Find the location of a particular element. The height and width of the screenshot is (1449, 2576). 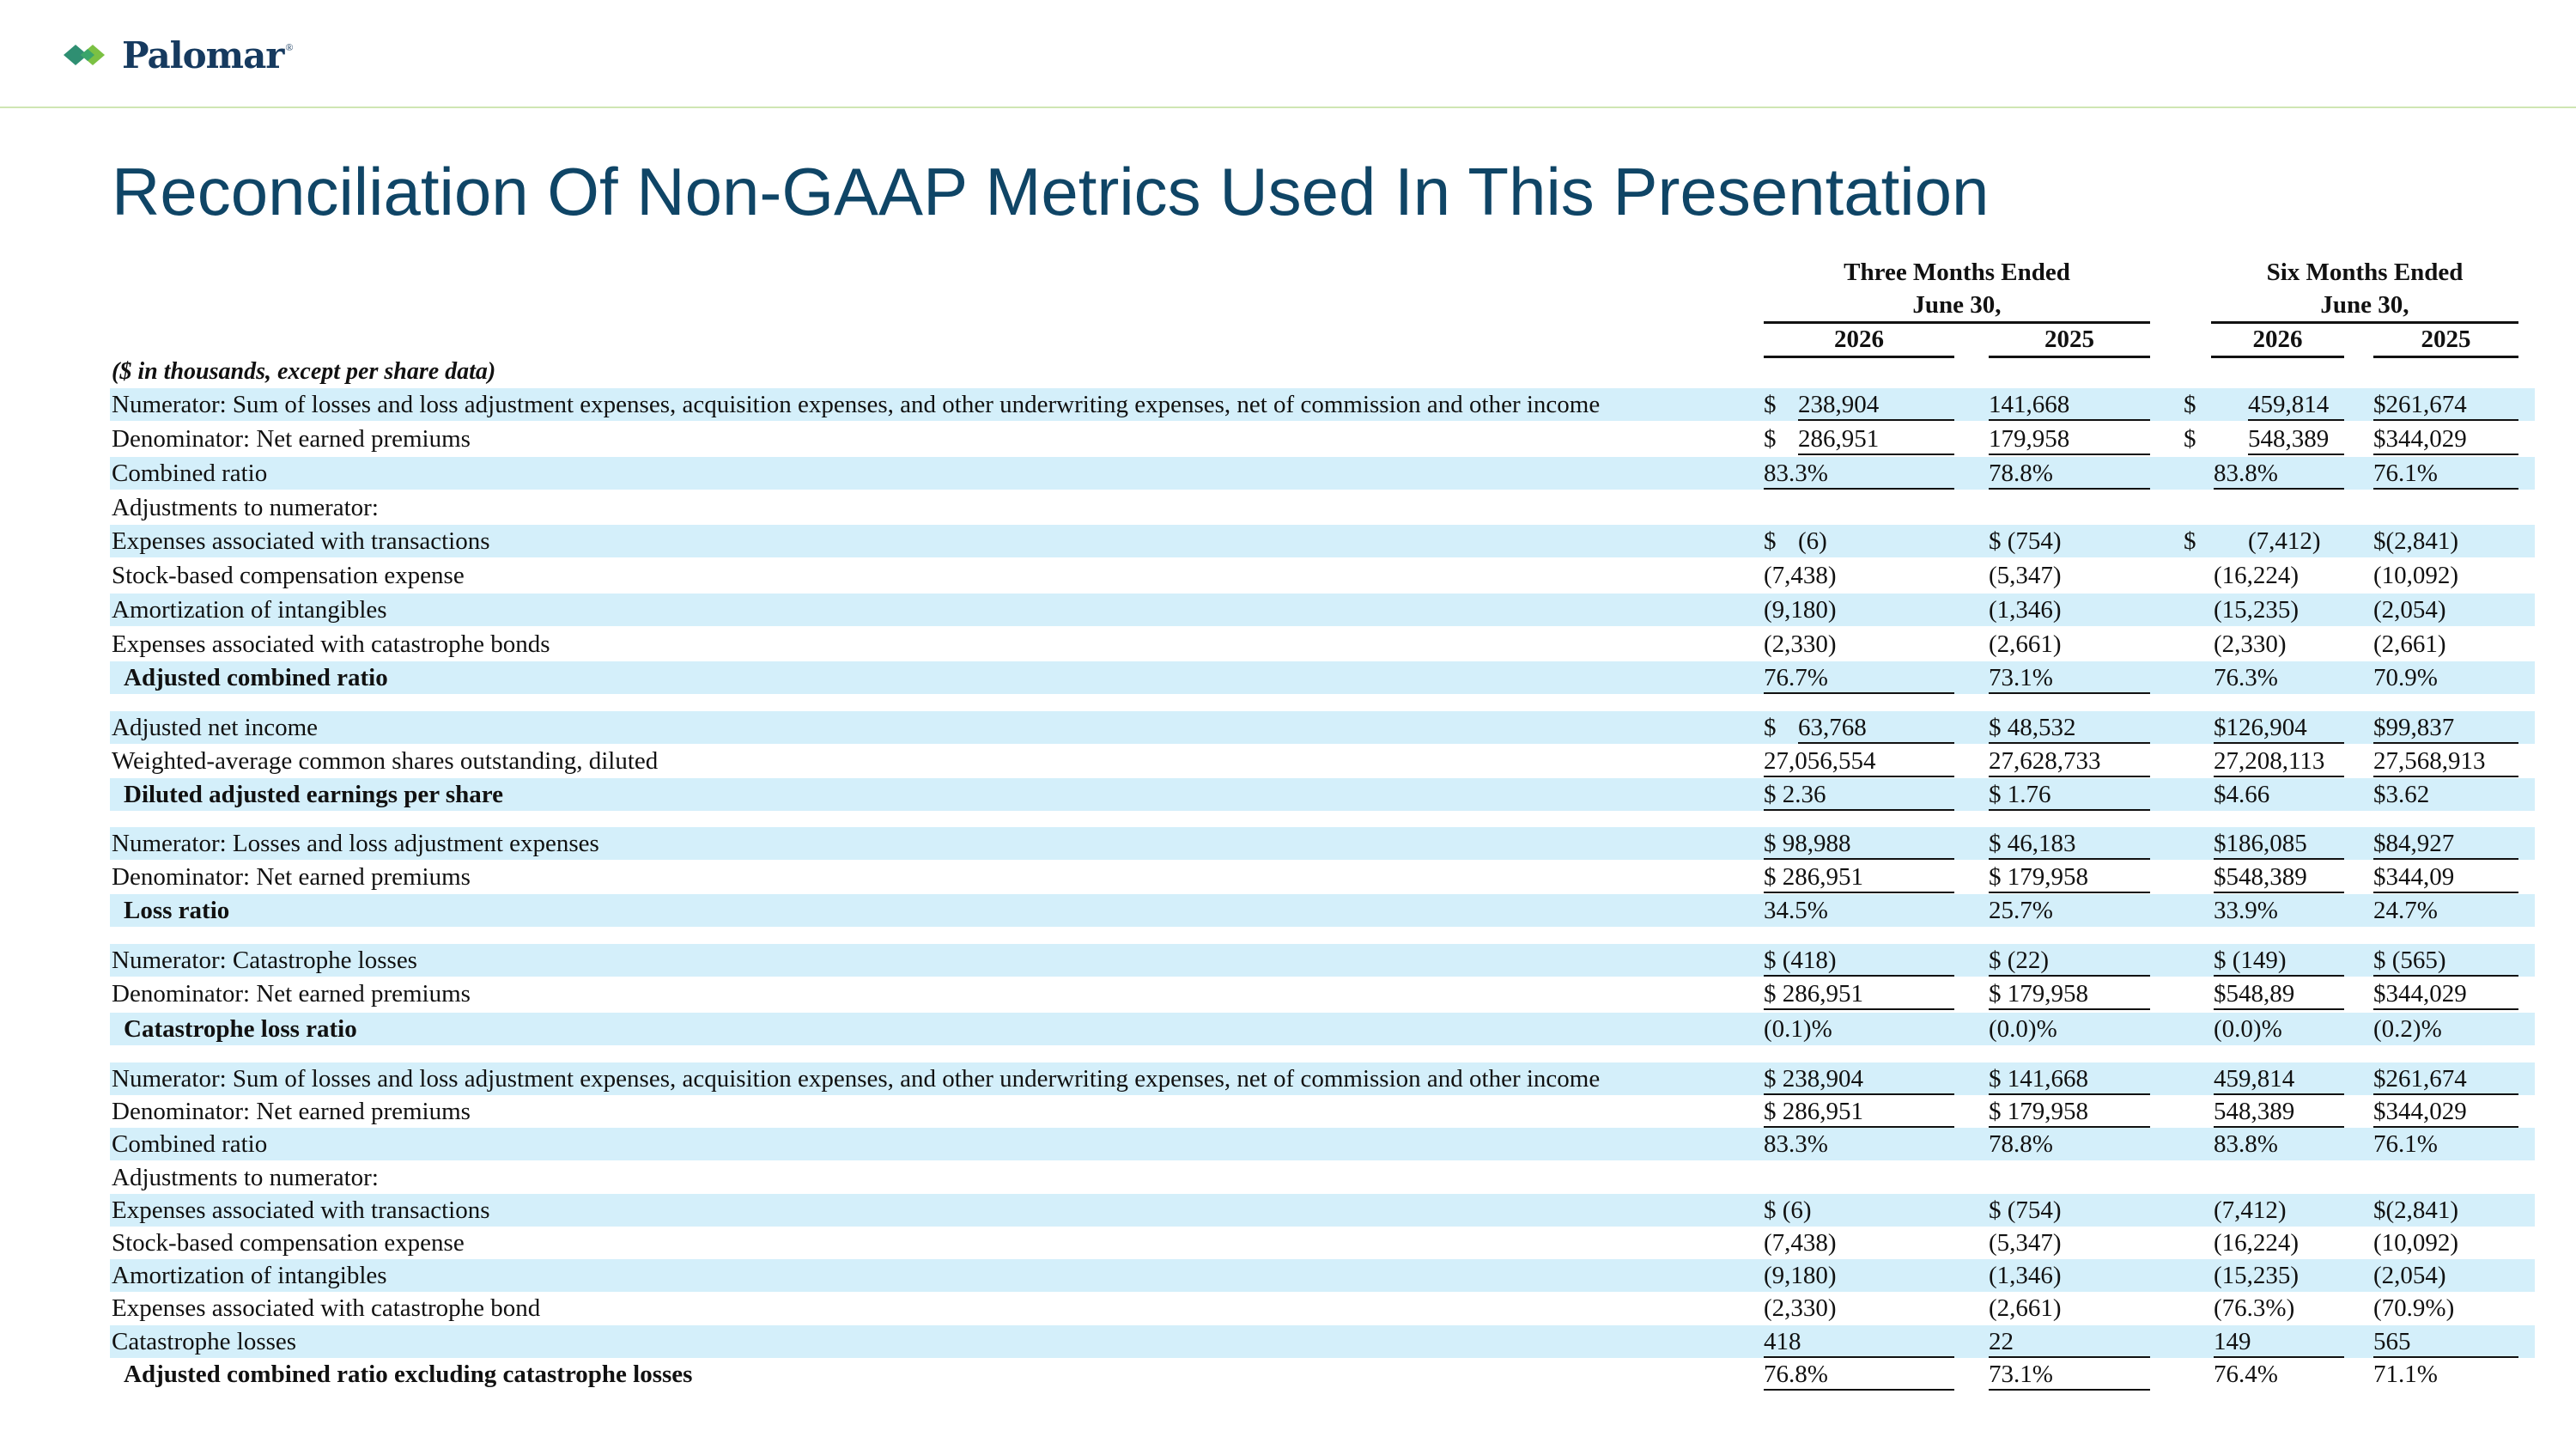

cell-six-2026: $126,904 is located at coordinates (2279, 727).